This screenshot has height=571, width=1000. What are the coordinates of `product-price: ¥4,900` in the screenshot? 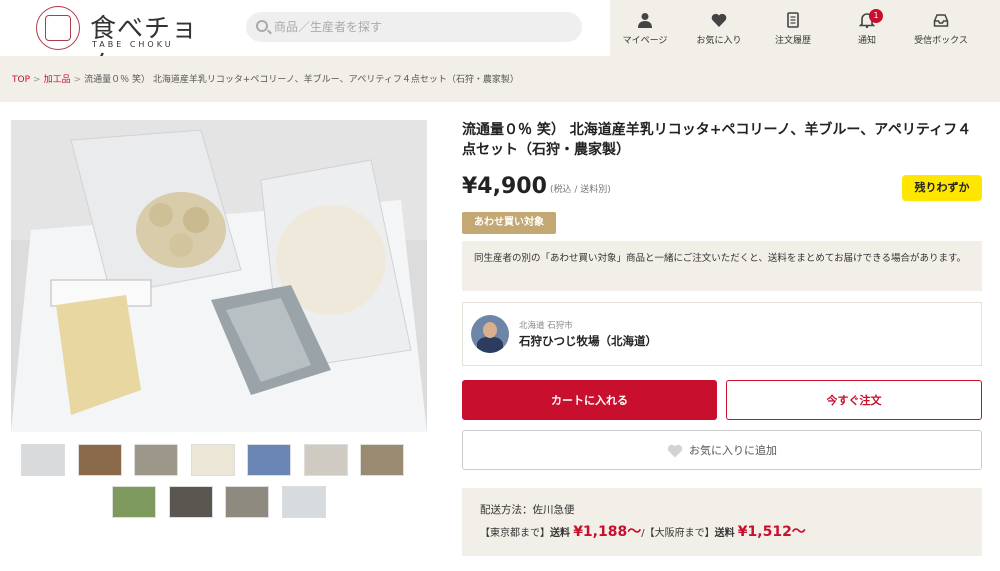 It's located at (504, 186).